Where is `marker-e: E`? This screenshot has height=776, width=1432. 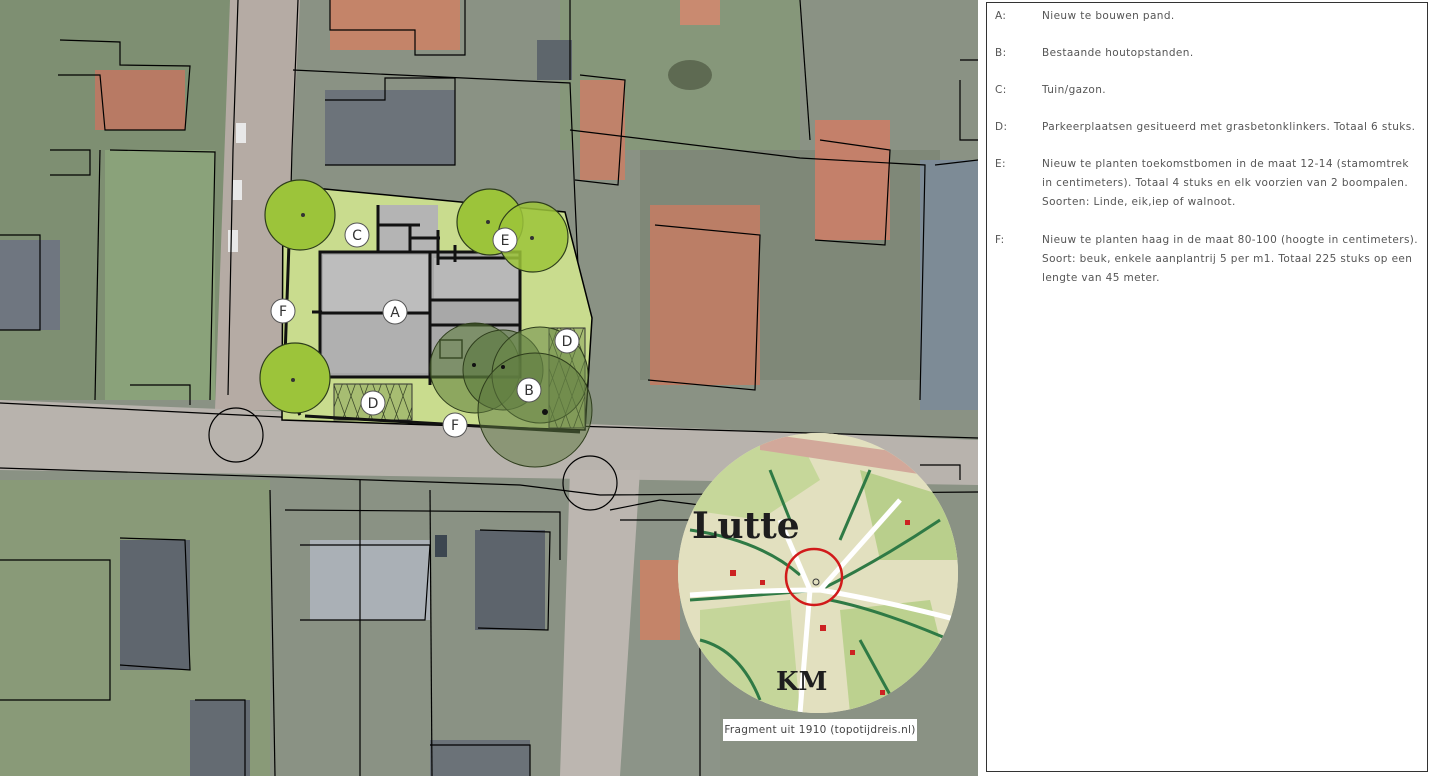
marker-e: E is located at coordinates (505, 240).